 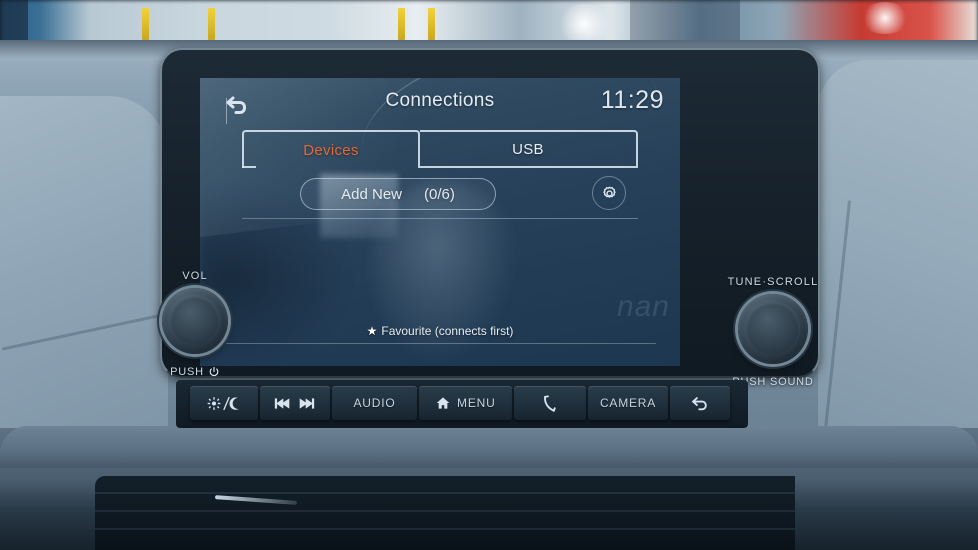 I want to click on back-button-hw, so click(x=699, y=403).